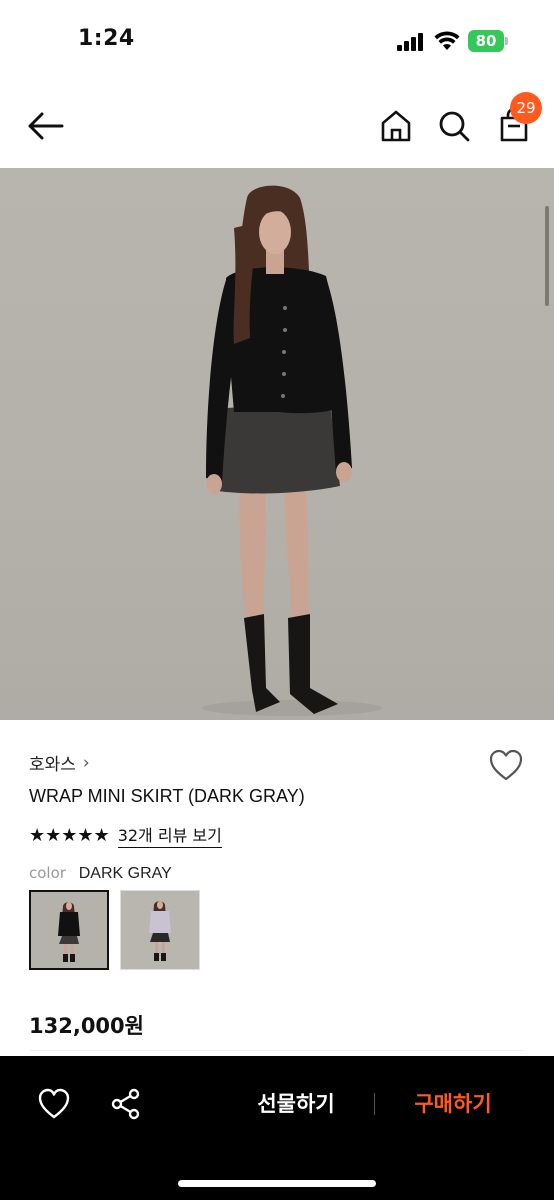 The width and height of the screenshot is (554, 1200). Describe the element at coordinates (454, 126) in the screenshot. I see `search-icon` at that location.